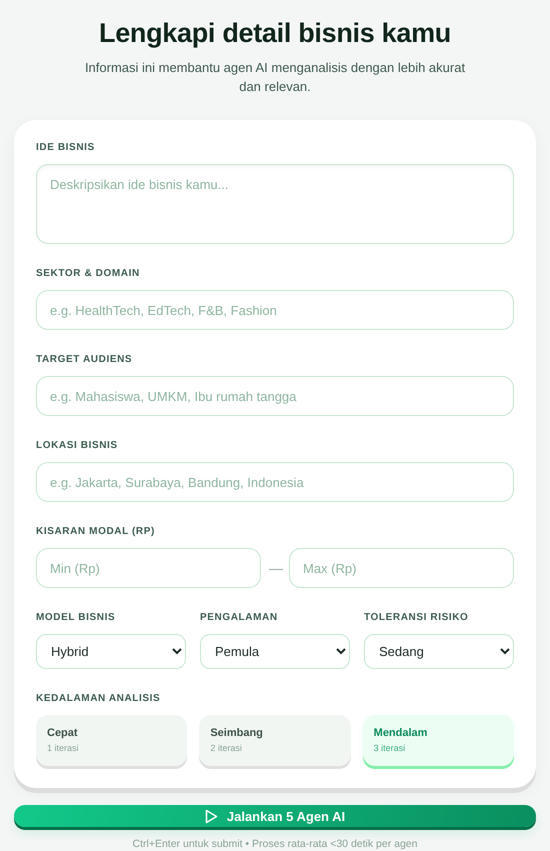 This screenshot has width=550, height=851. What do you see at coordinates (275, 396) in the screenshot?
I see `input-field: e.g. Mahasiswa, UMKM, Ibu rumah tangga` at bounding box center [275, 396].